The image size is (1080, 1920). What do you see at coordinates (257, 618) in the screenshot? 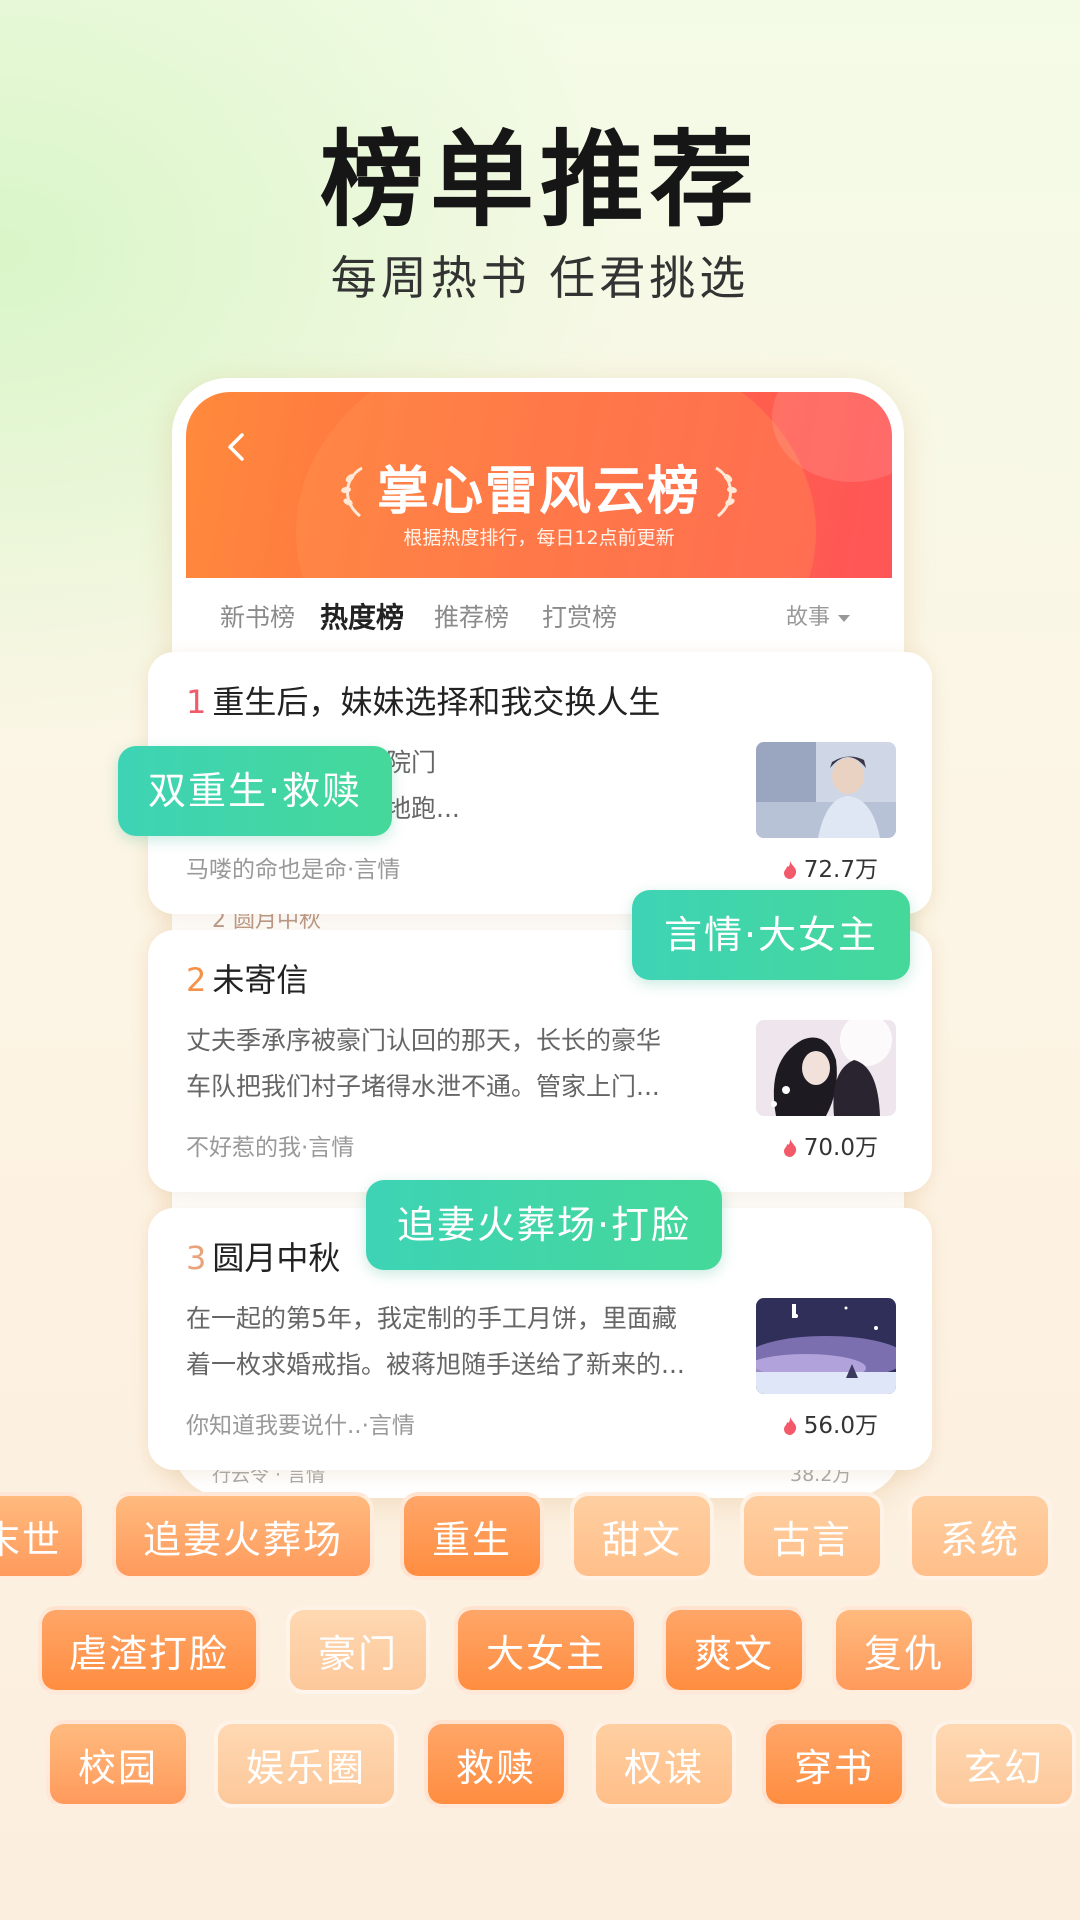
I see `tab-new-books: 新书榜` at bounding box center [257, 618].